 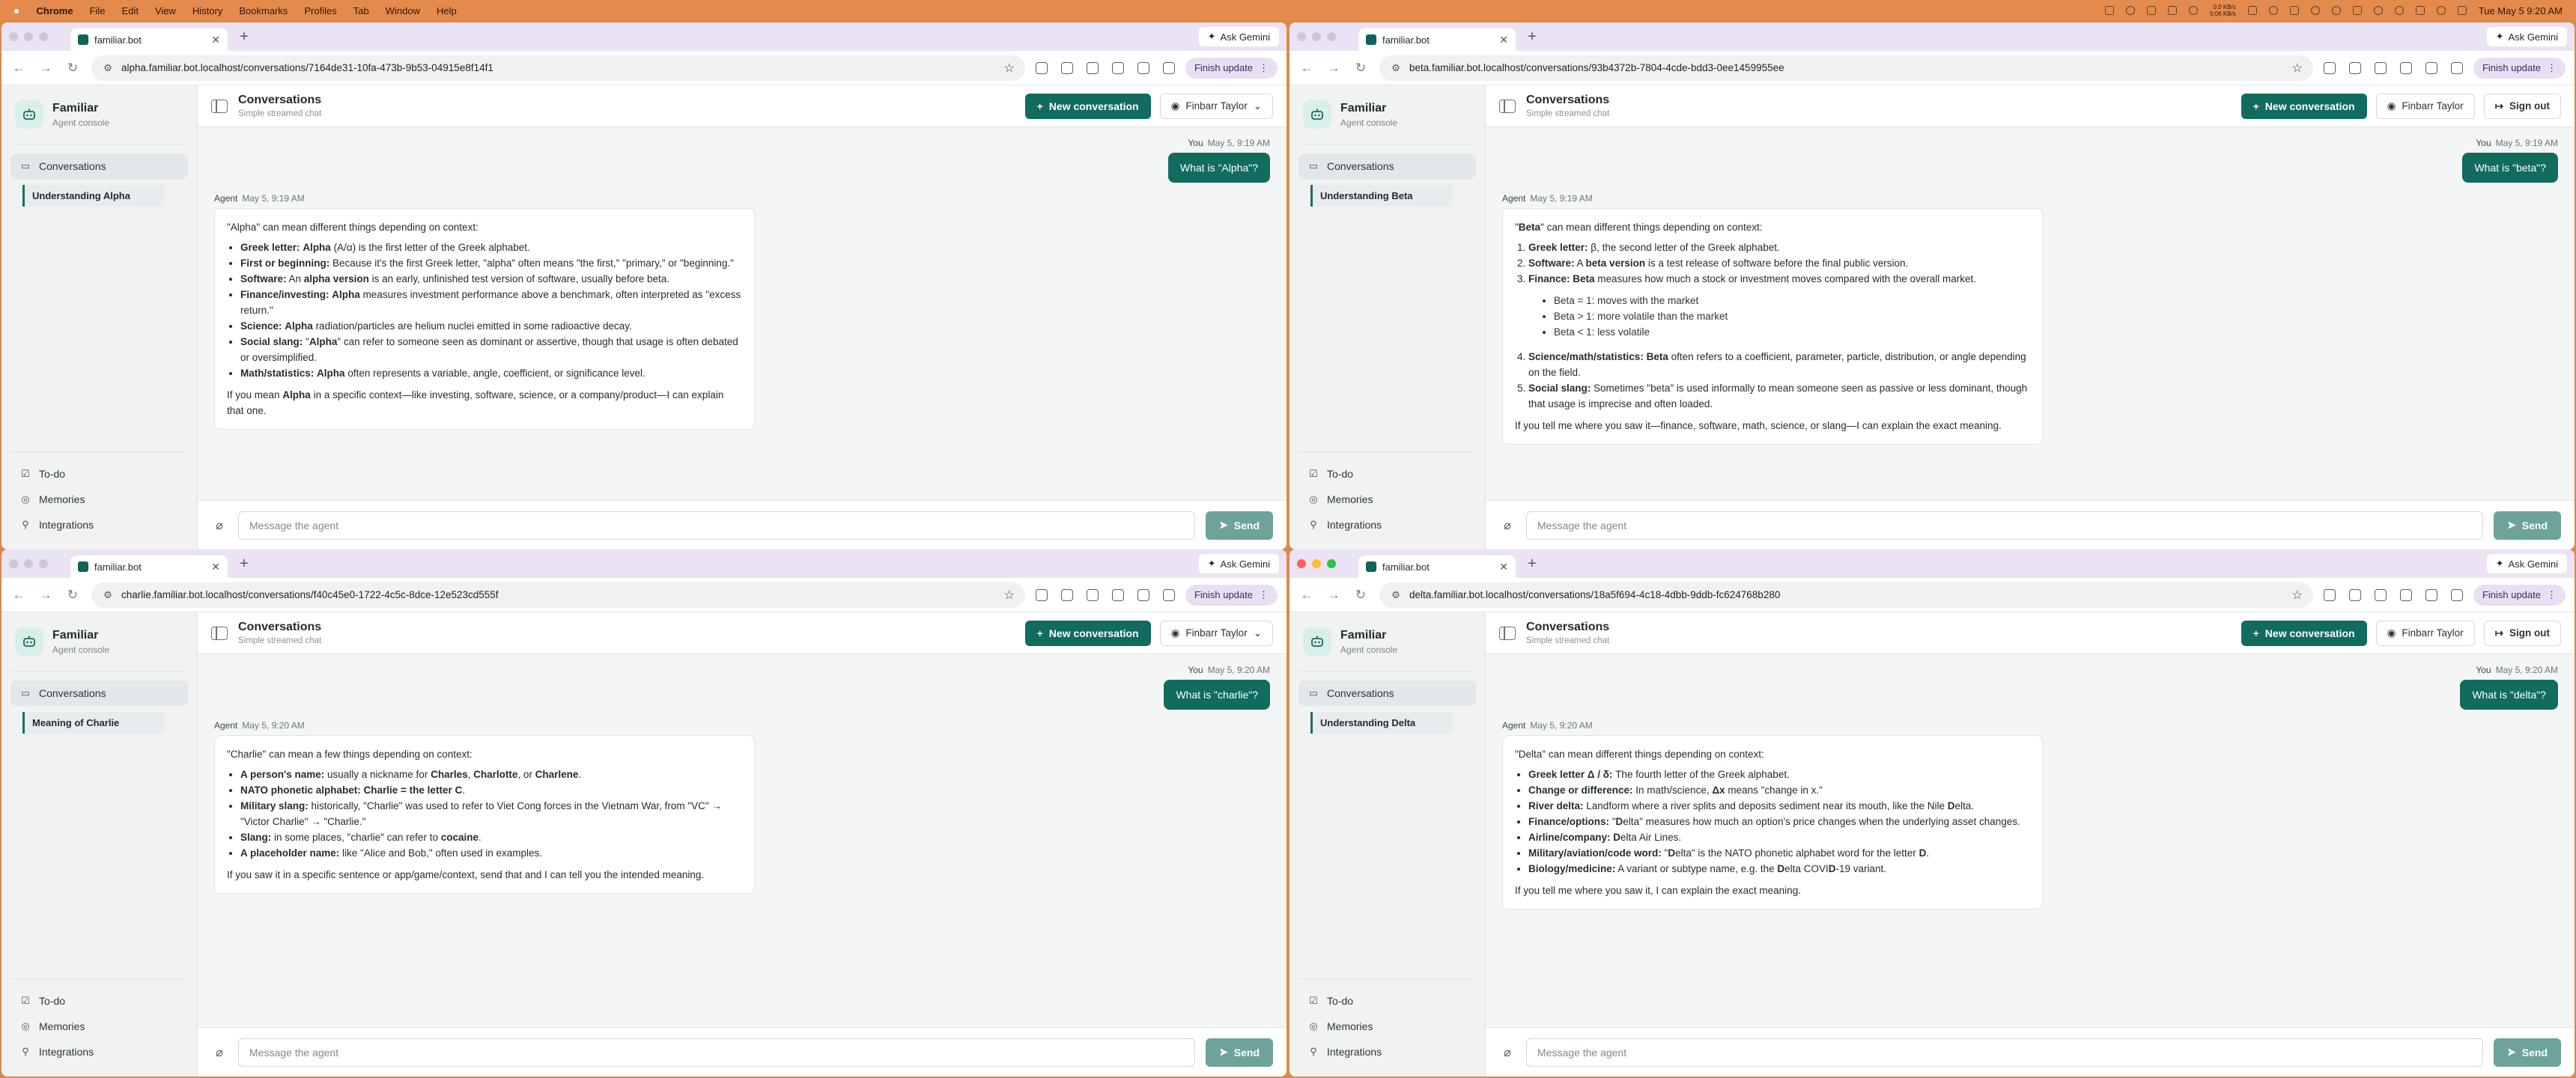 I want to click on battery-icon, so click(x=2420, y=10).